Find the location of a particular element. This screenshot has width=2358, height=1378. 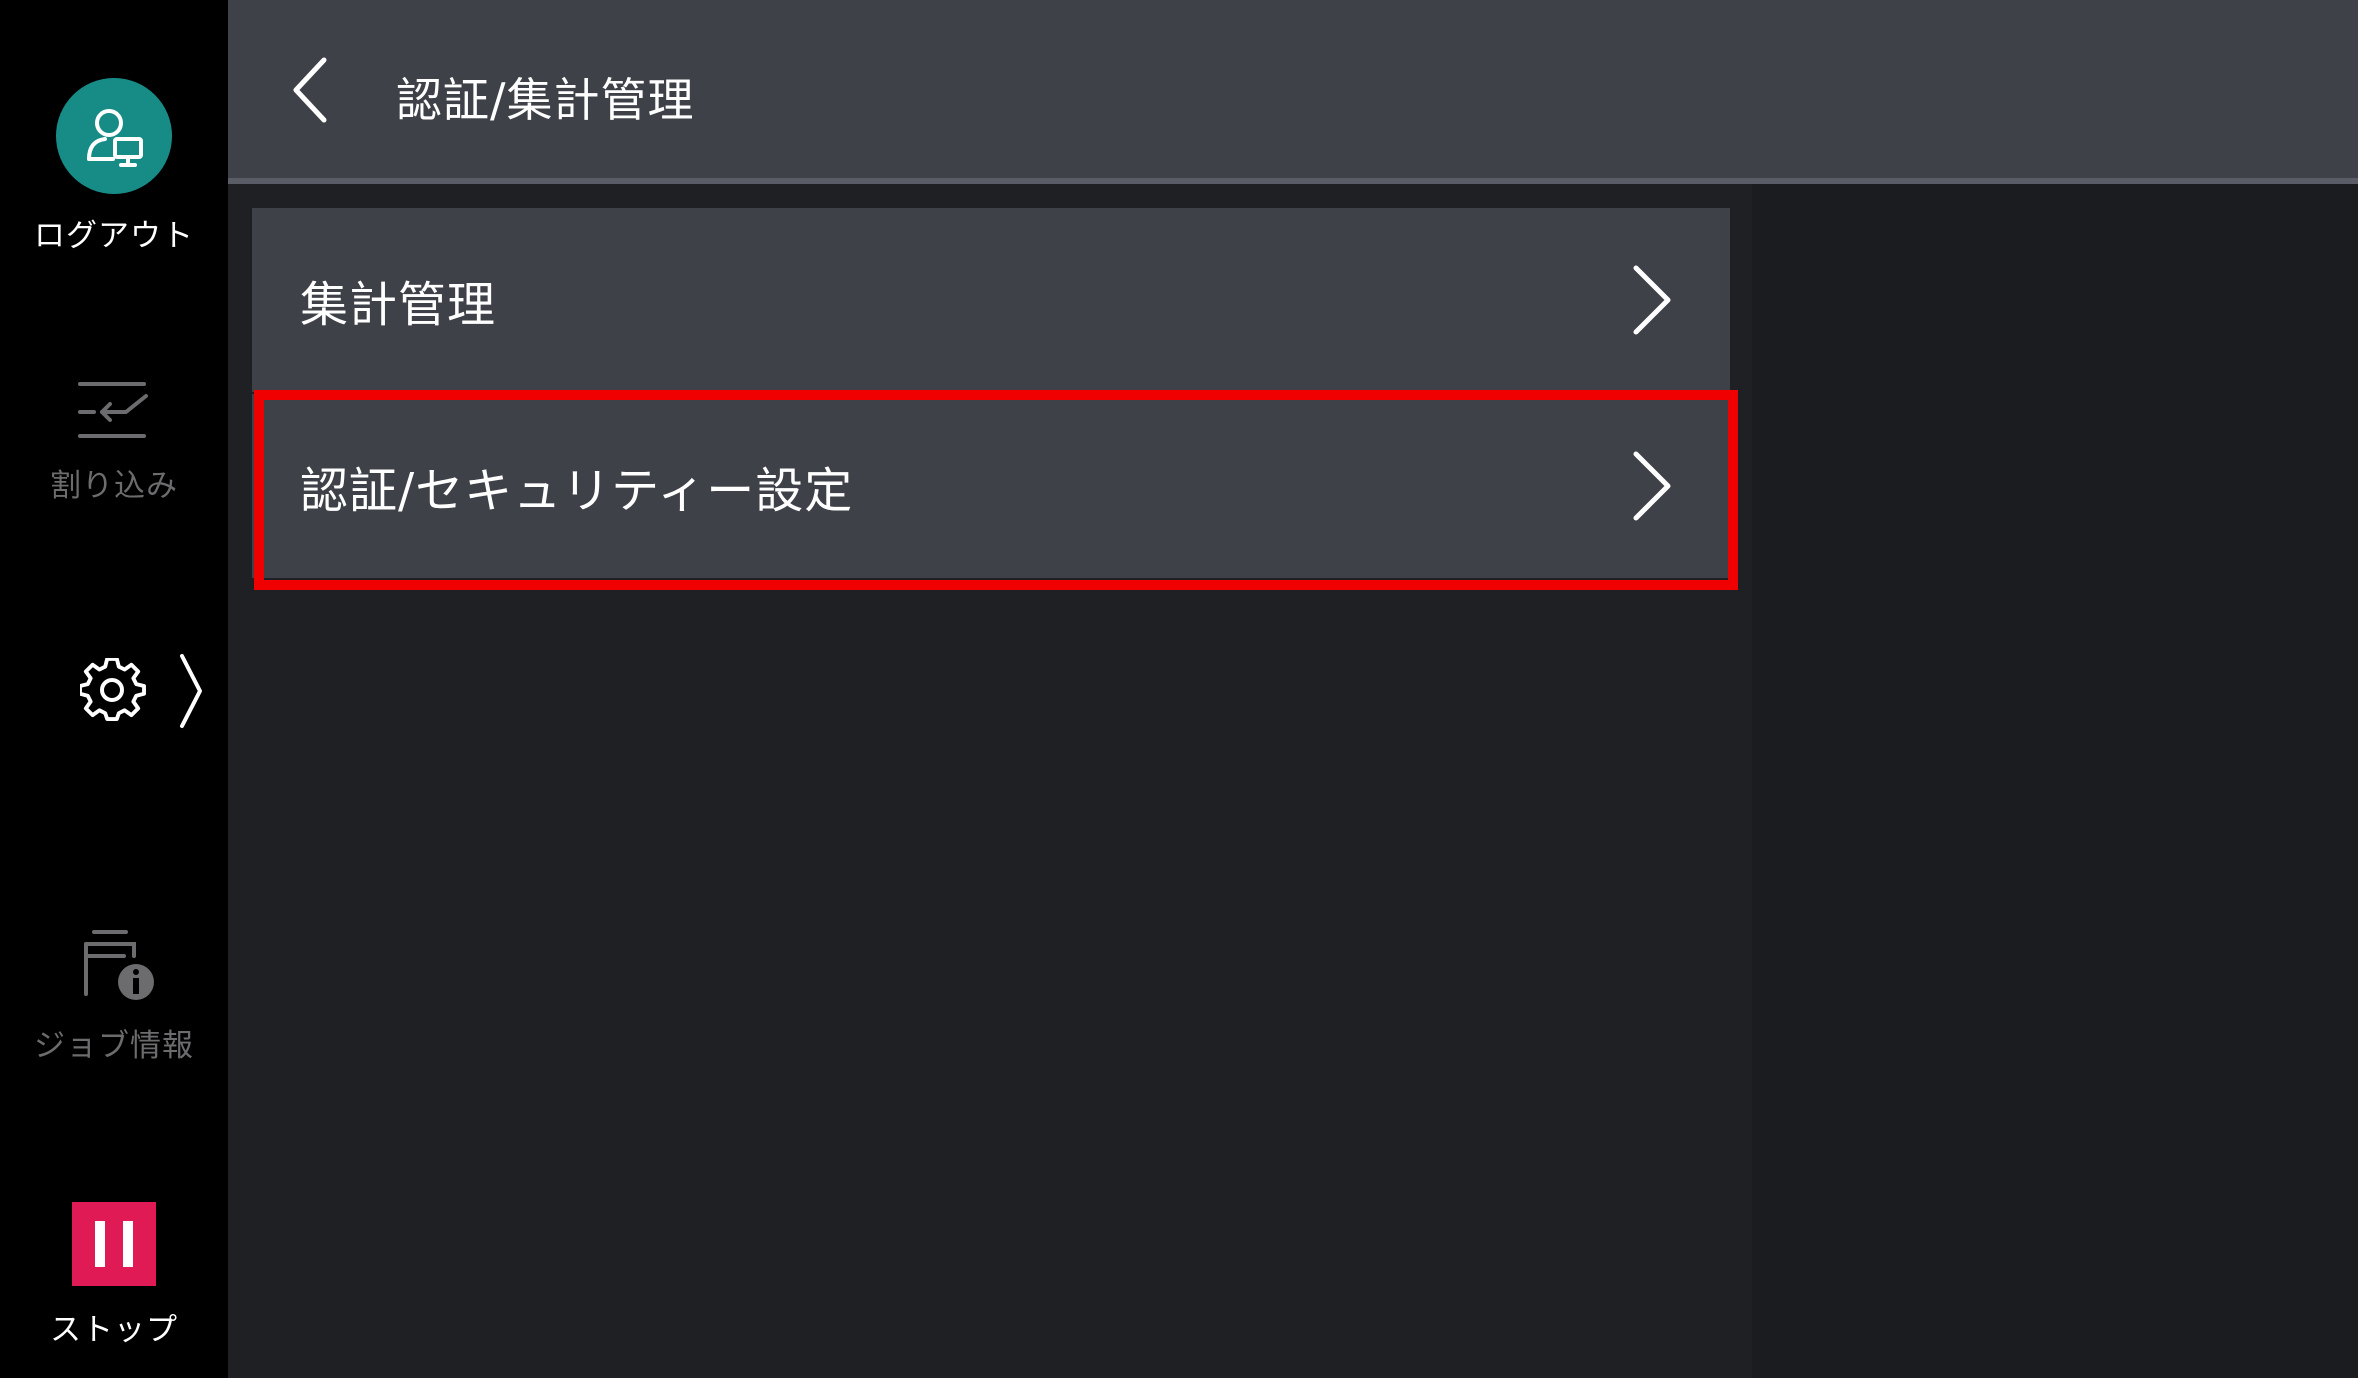

menu-item-accounting: 集計管理 is located at coordinates (991, 300).